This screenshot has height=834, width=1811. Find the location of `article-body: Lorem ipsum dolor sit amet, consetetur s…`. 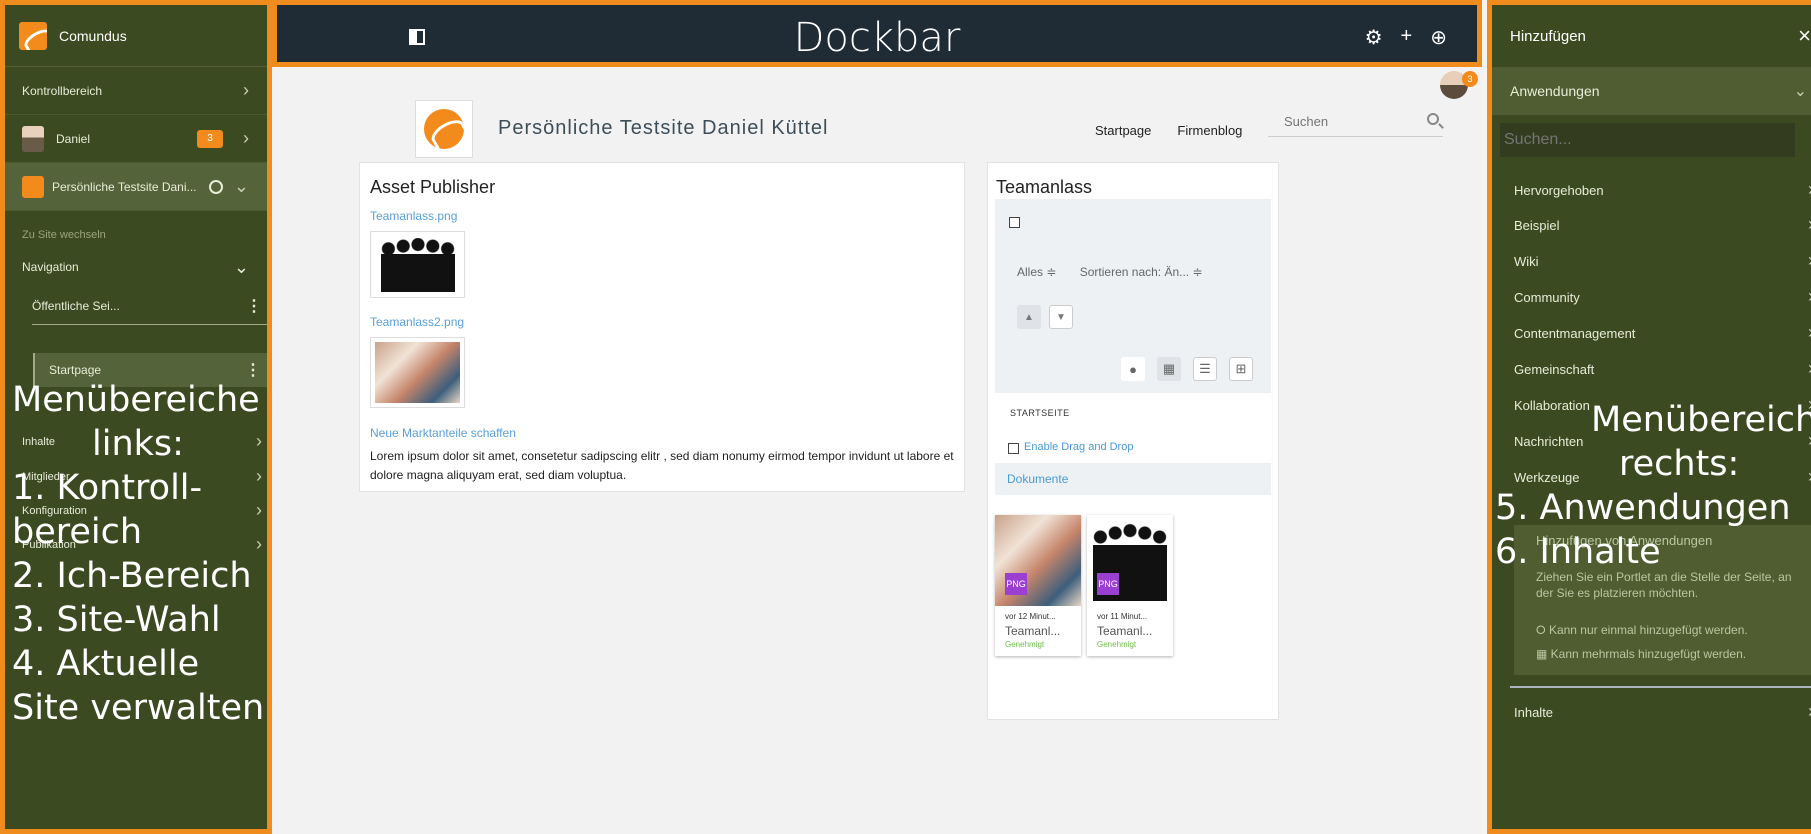

article-body: Lorem ipsum dolor sit amet, consetetur s… is located at coordinates (662, 465).